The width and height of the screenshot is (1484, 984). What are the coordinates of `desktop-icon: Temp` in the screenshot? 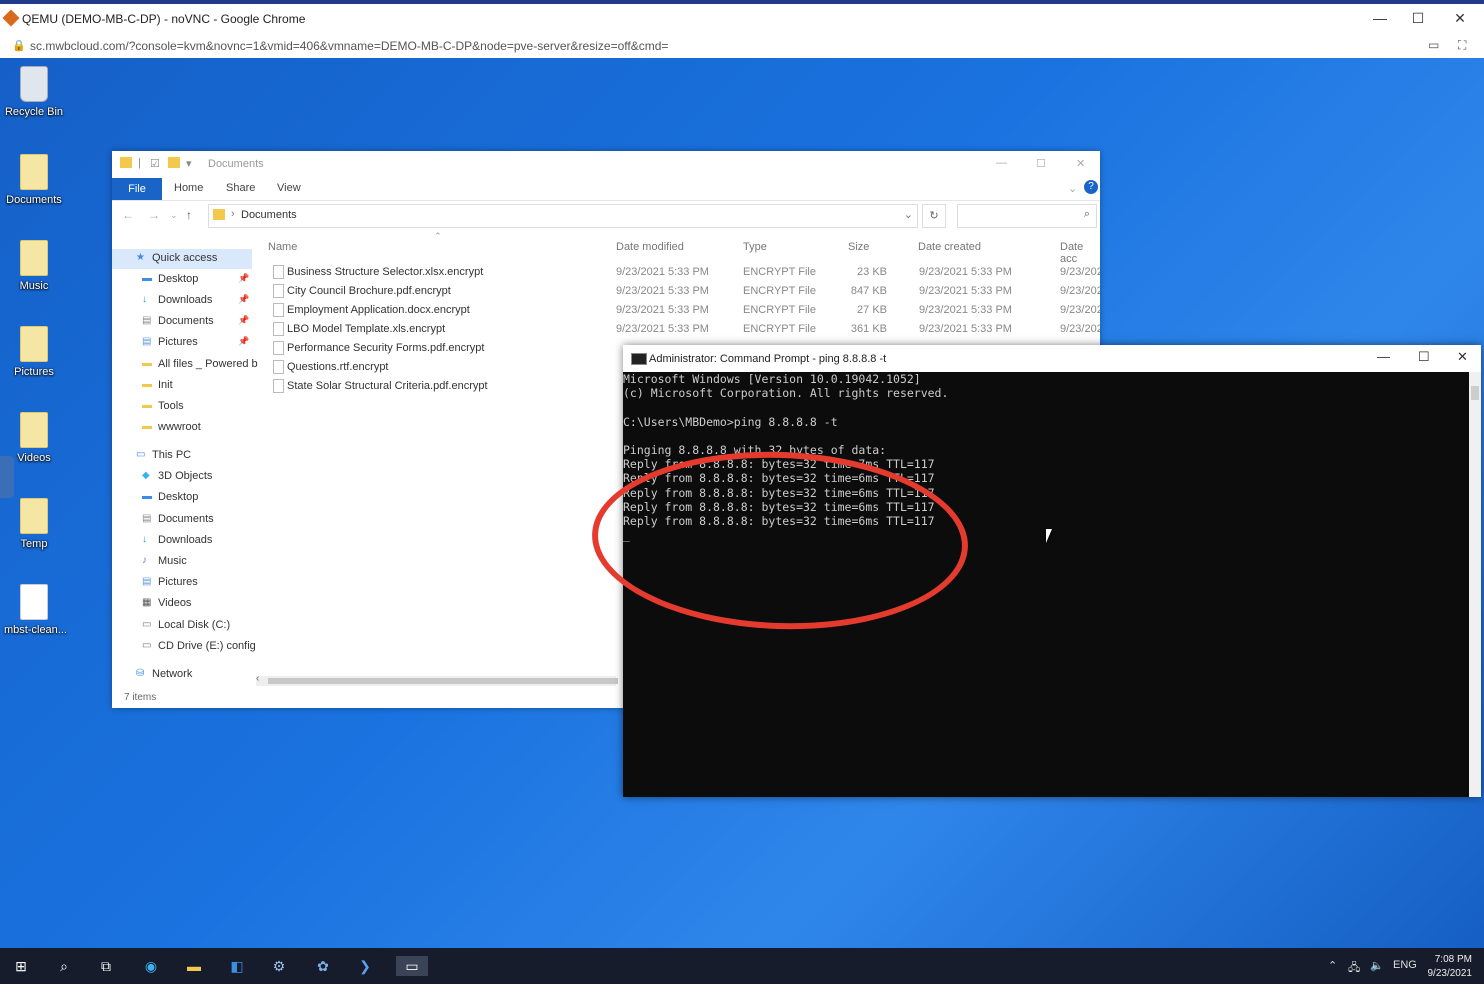 It's located at (34, 524).